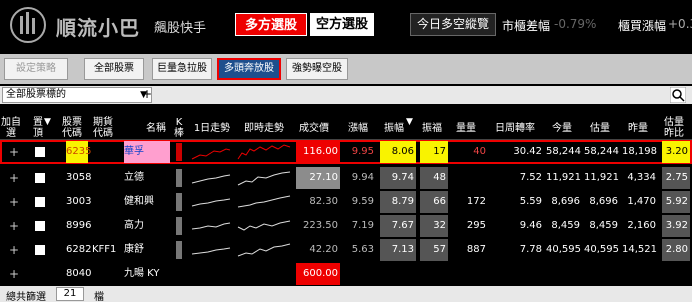  Describe the element at coordinates (674, 128) in the screenshot. I see `col-est-ratio: 估量昨比` at that location.